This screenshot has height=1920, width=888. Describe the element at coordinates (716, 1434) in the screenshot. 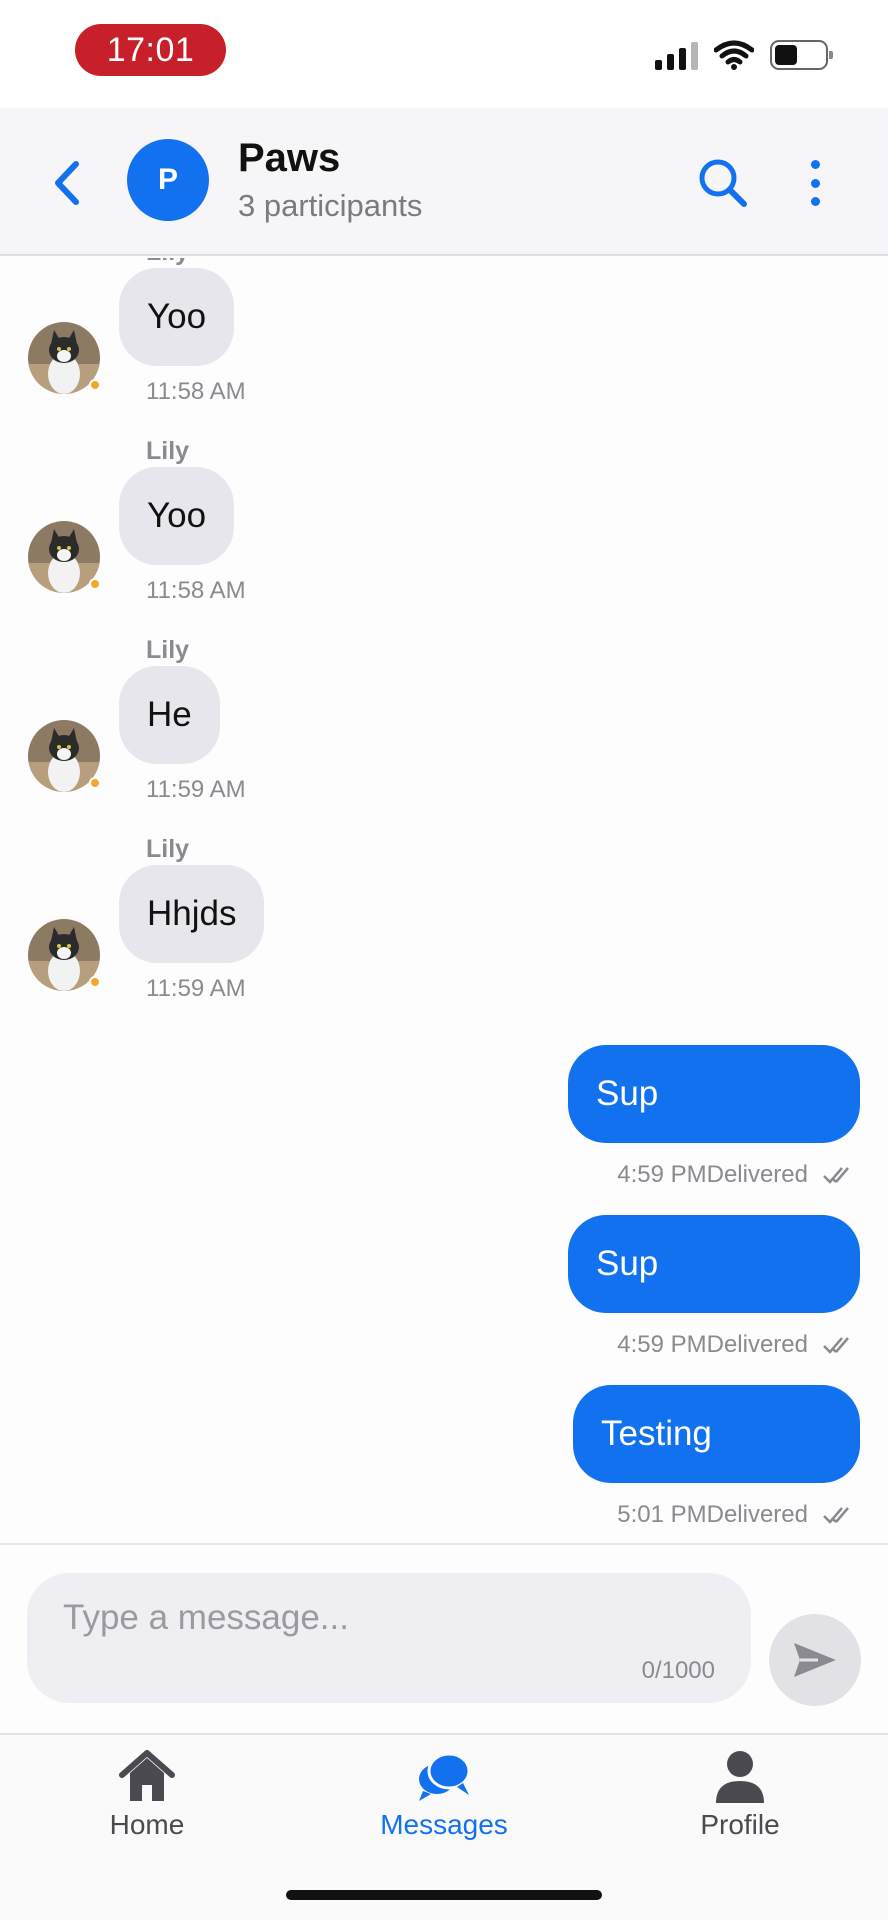

I see `outgoing-message-bubble: Testing` at that location.